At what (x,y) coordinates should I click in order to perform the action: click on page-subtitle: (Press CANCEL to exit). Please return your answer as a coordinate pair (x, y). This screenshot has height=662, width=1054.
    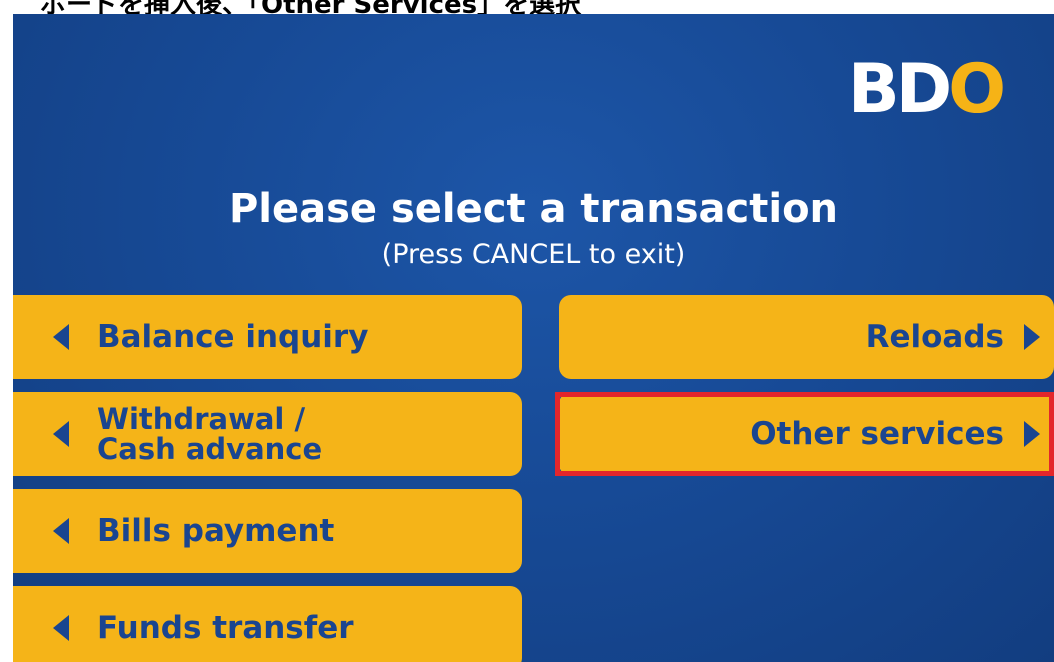
    Looking at the image, I should click on (533, 254).